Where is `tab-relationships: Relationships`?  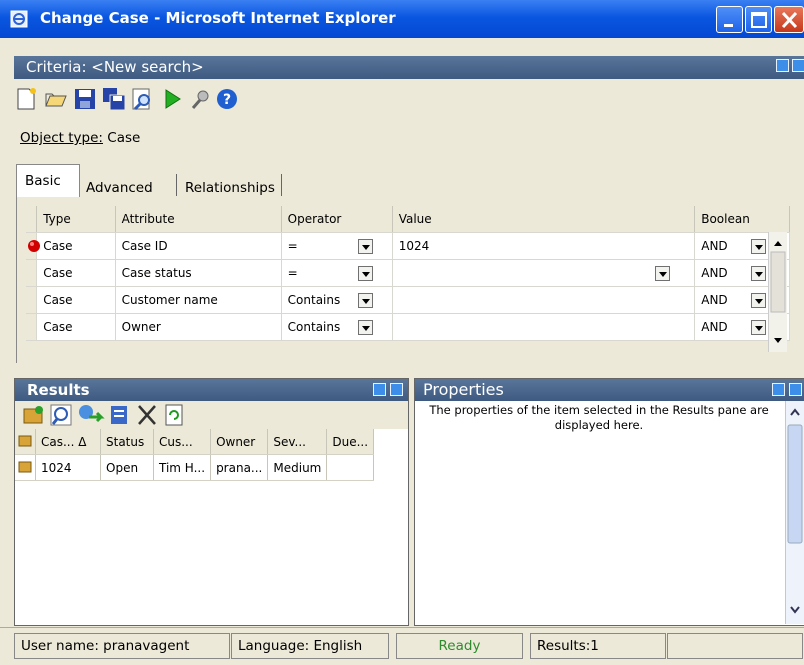 tab-relationships: Relationships is located at coordinates (229, 185).